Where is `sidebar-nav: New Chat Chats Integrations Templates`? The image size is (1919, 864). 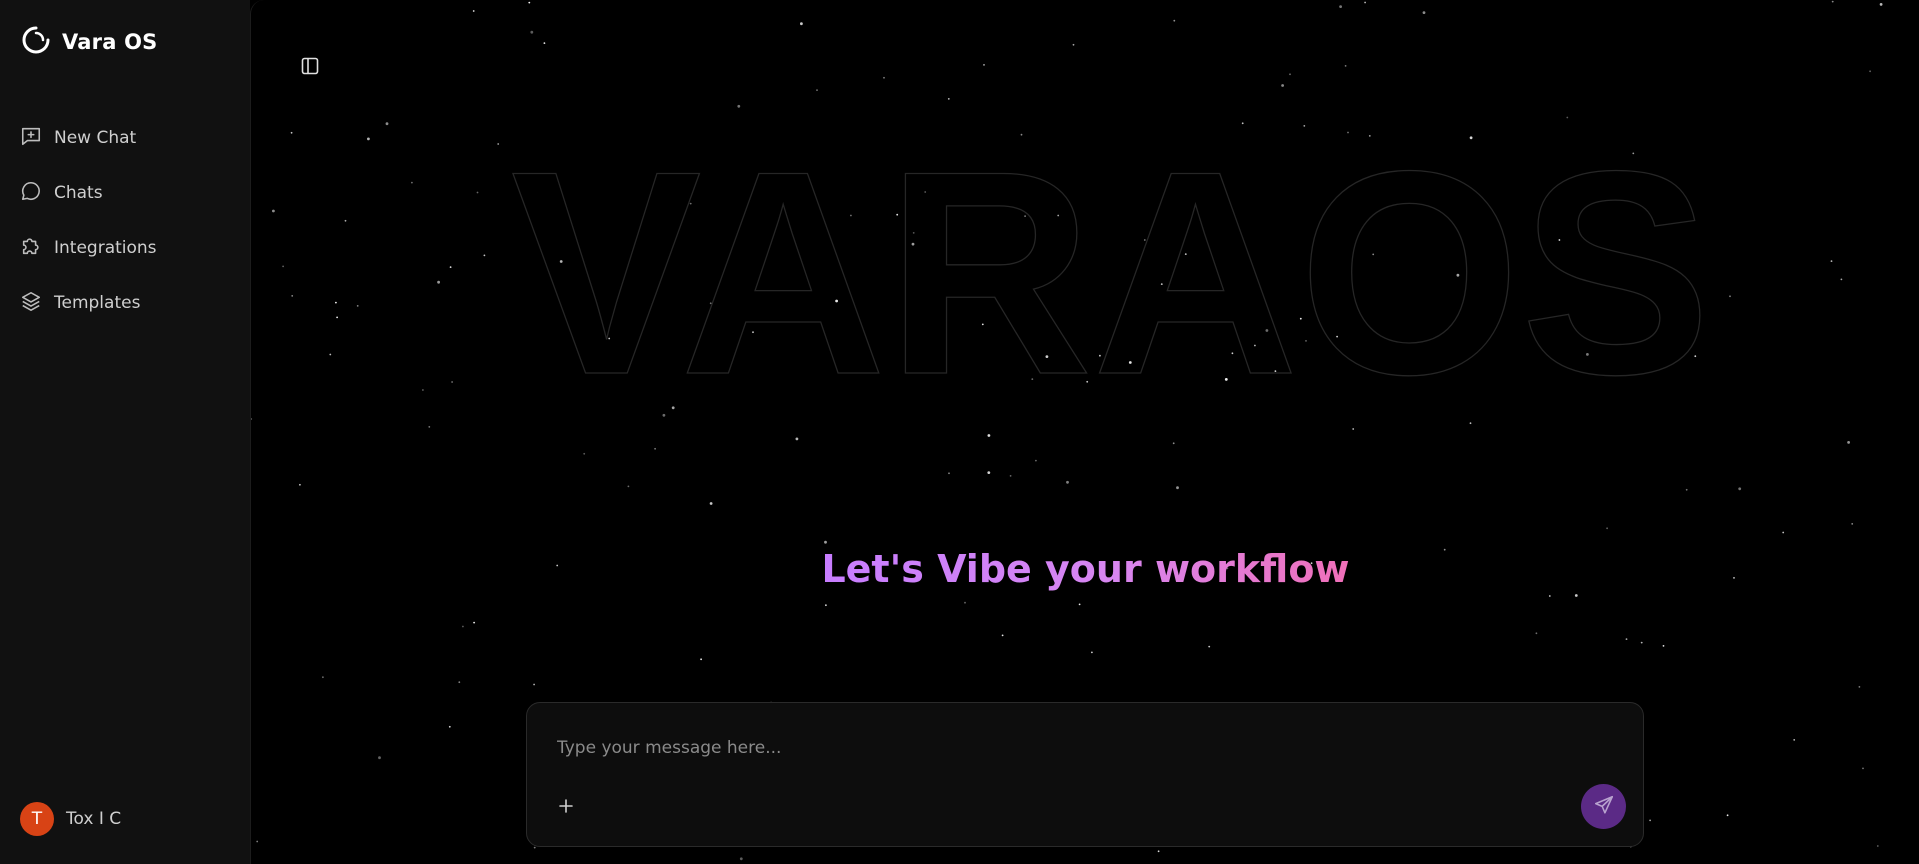 sidebar-nav: New Chat Chats Integrations Templates is located at coordinates (127, 220).